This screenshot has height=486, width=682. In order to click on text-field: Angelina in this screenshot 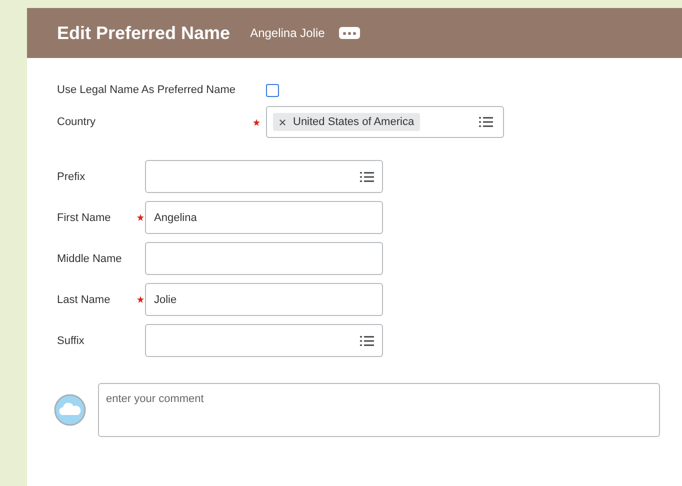, I will do `click(264, 217)`.